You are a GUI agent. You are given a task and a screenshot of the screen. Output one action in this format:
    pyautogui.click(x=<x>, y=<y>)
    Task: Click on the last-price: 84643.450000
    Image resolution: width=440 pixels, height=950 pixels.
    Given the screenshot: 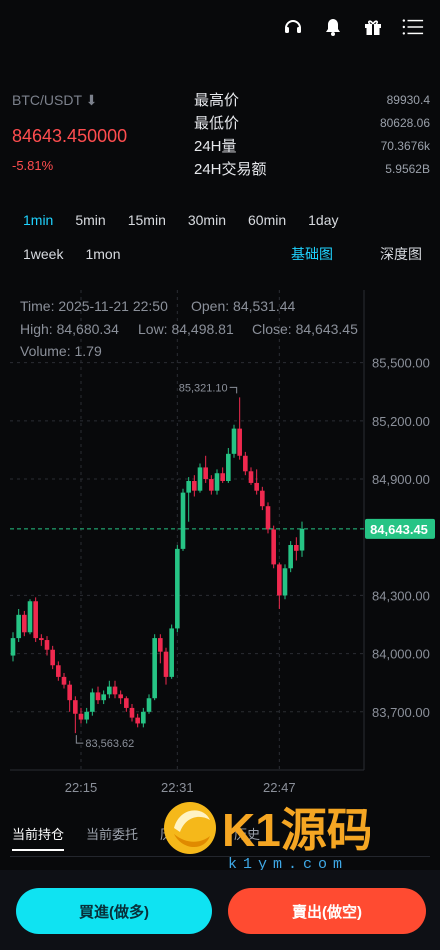 What is the action you would take?
    pyautogui.click(x=70, y=136)
    